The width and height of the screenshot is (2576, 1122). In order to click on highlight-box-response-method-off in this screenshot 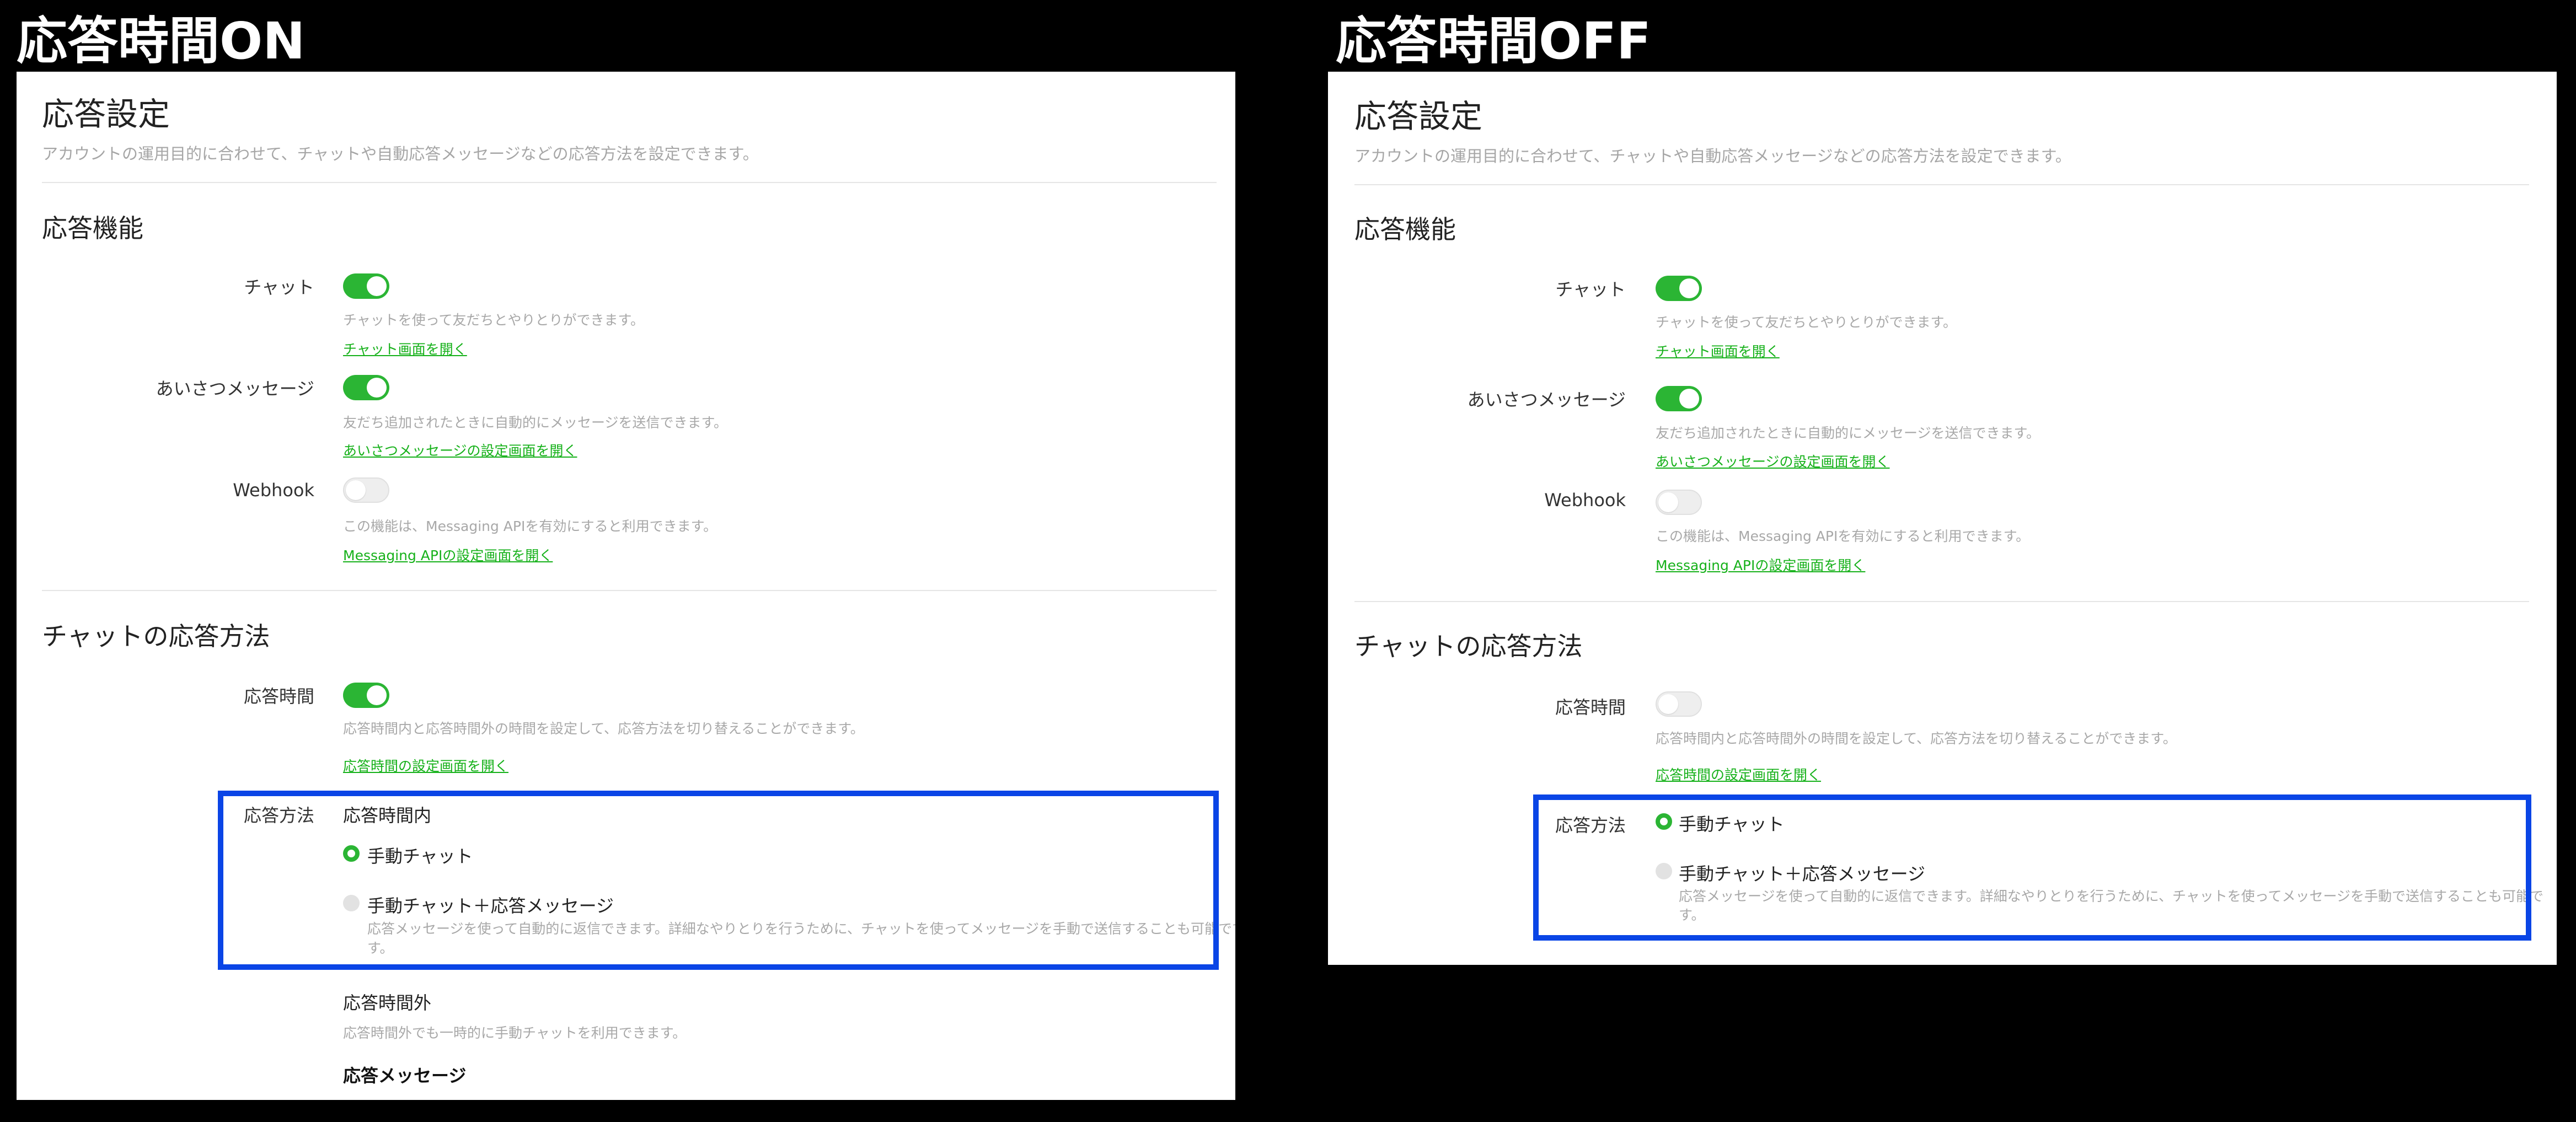, I will do `click(2032, 868)`.